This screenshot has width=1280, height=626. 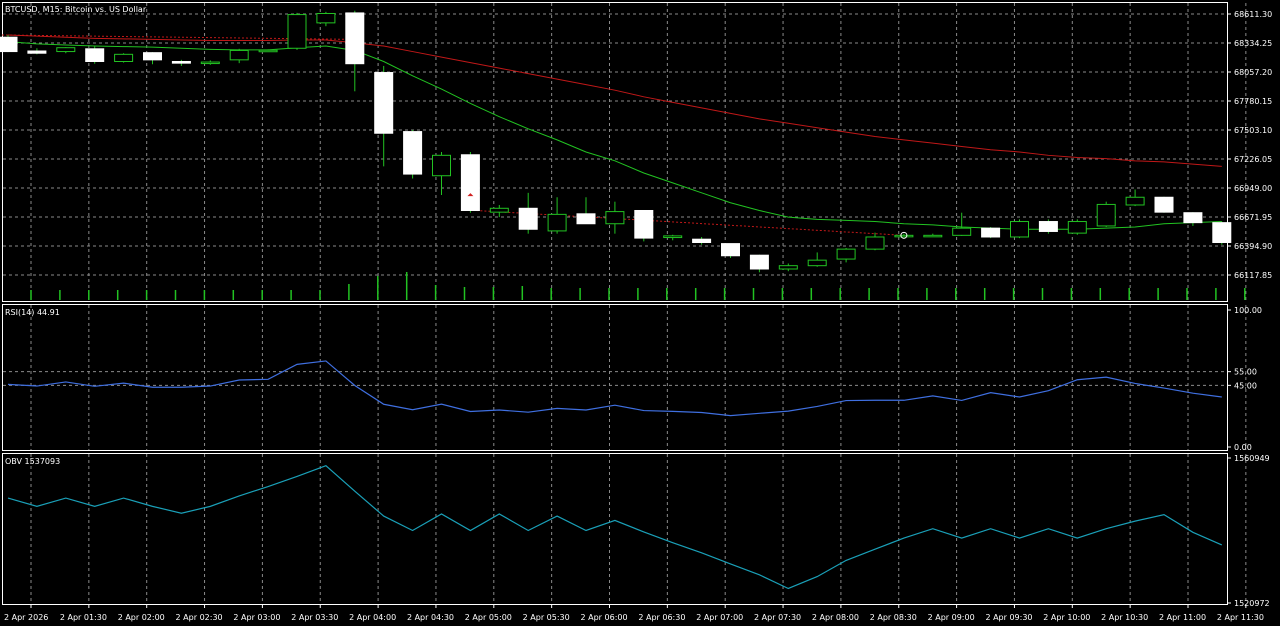 I want to click on time-label: 2 Apr 09:00, so click(x=951, y=617).